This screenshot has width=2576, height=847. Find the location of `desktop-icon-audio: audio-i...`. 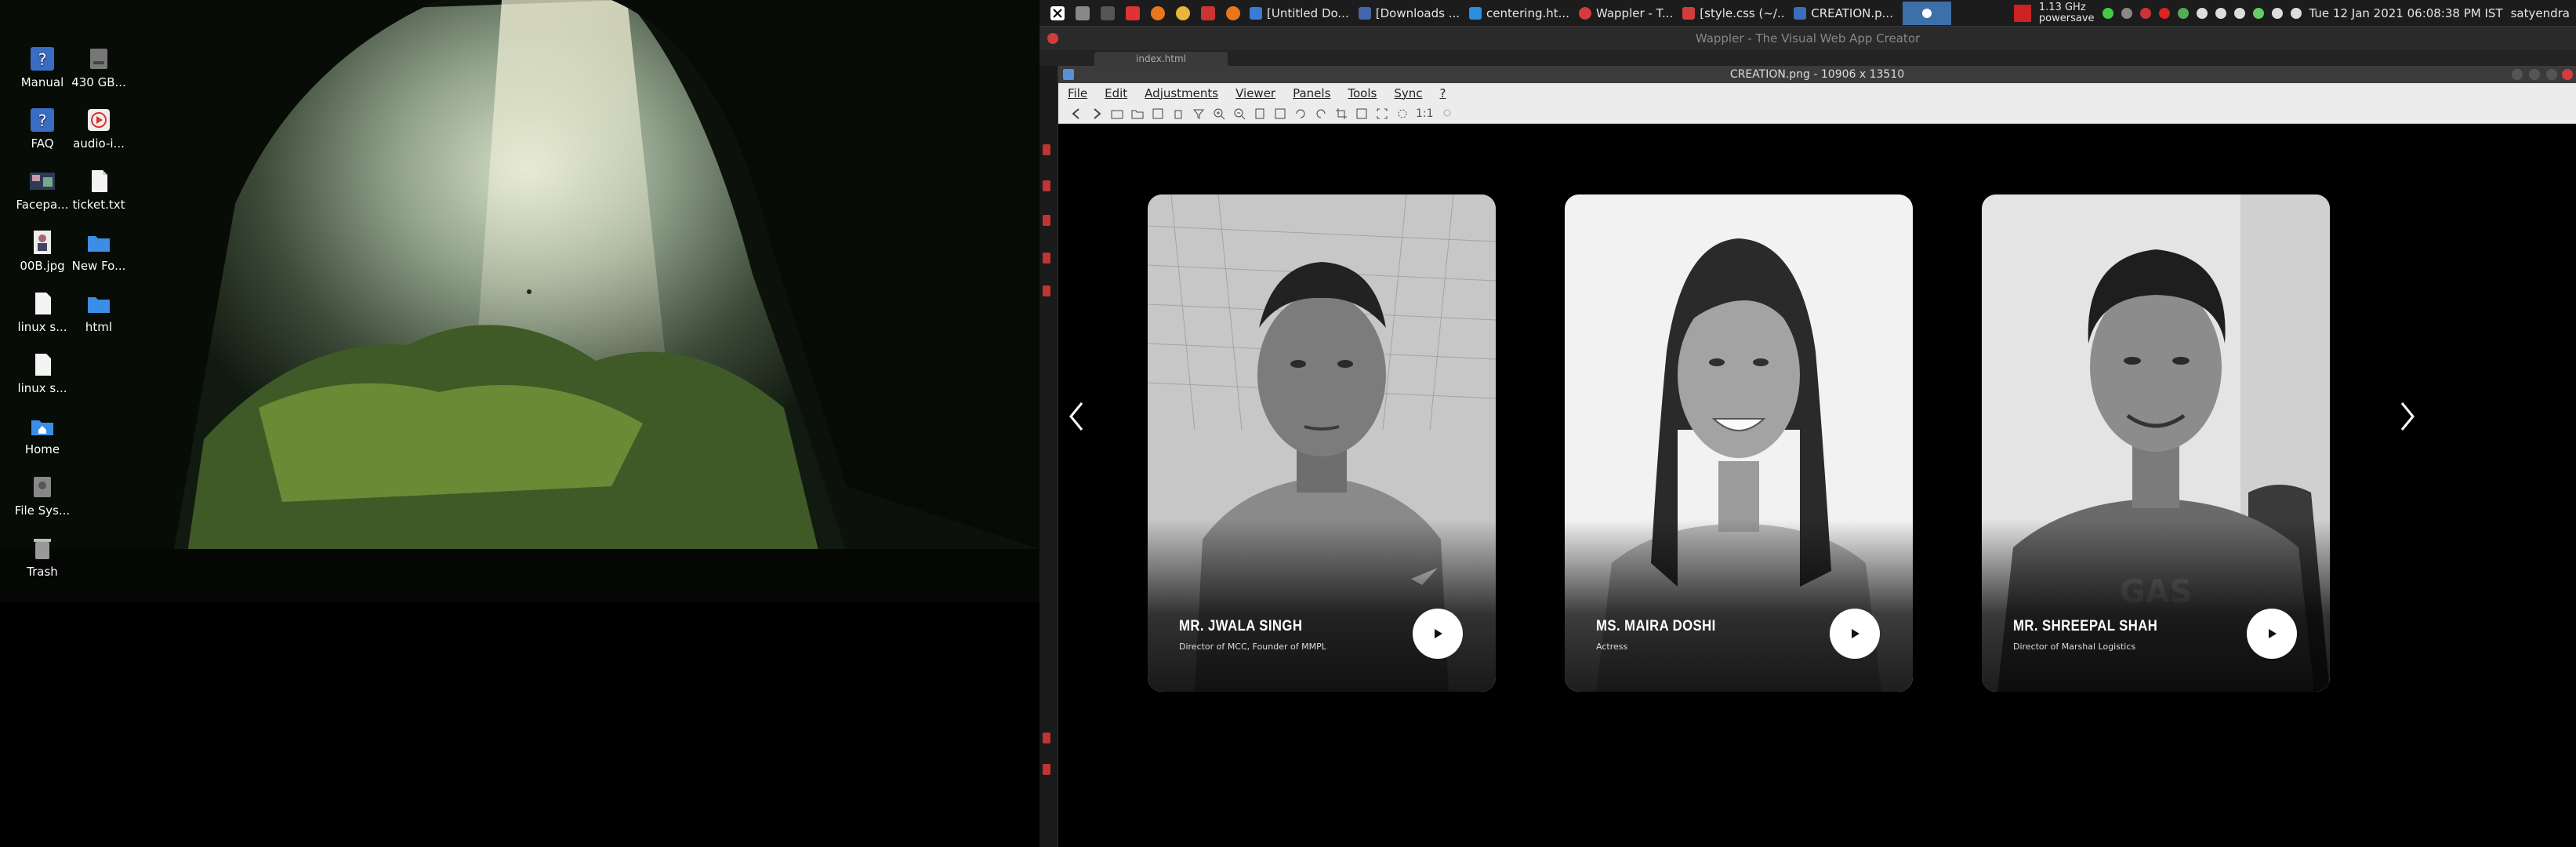

desktop-icon-audio: audio-i... is located at coordinates (99, 129).